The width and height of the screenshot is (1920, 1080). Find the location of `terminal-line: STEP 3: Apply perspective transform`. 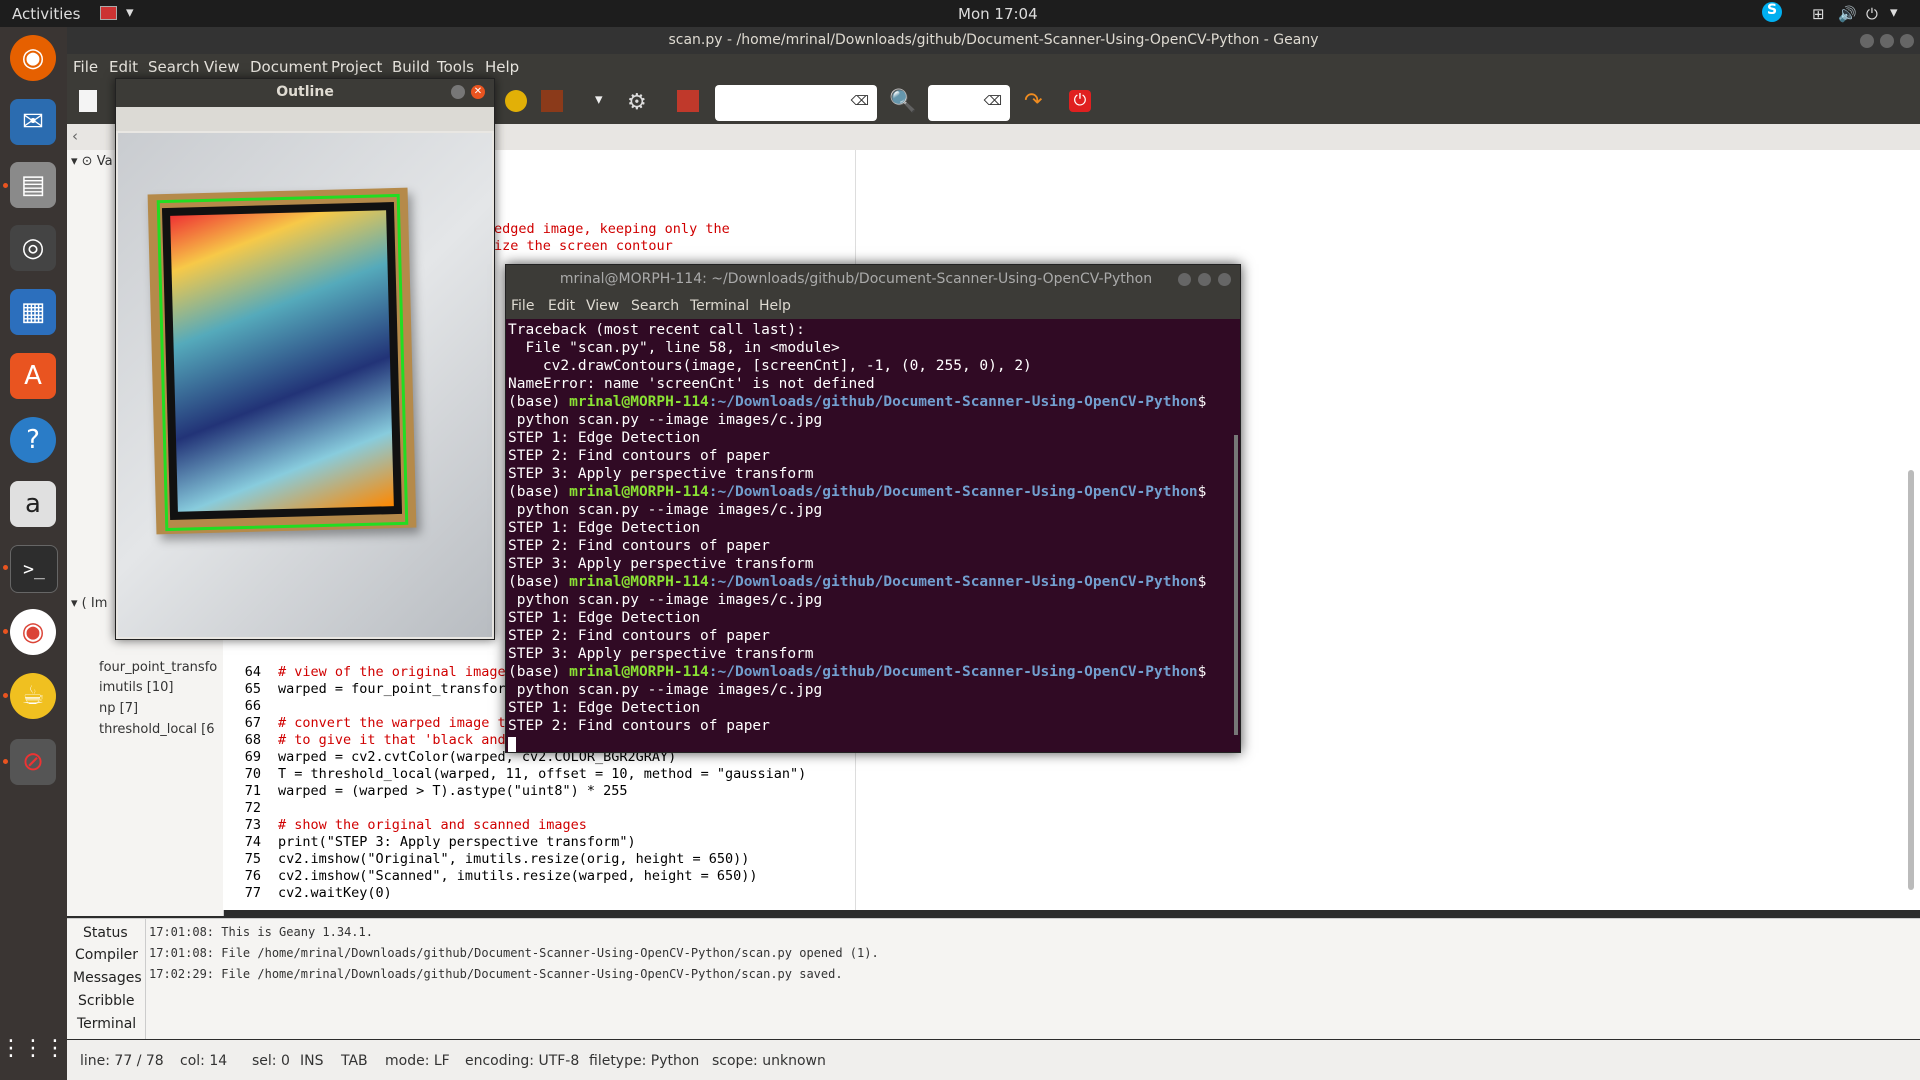

terminal-line: STEP 3: Apply perspective transform is located at coordinates (661, 474).